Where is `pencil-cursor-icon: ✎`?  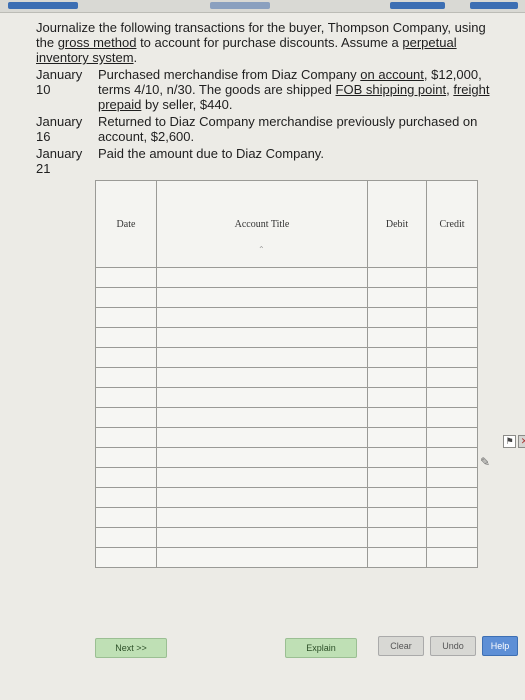
pencil-cursor-icon: ✎ is located at coordinates (485, 462).